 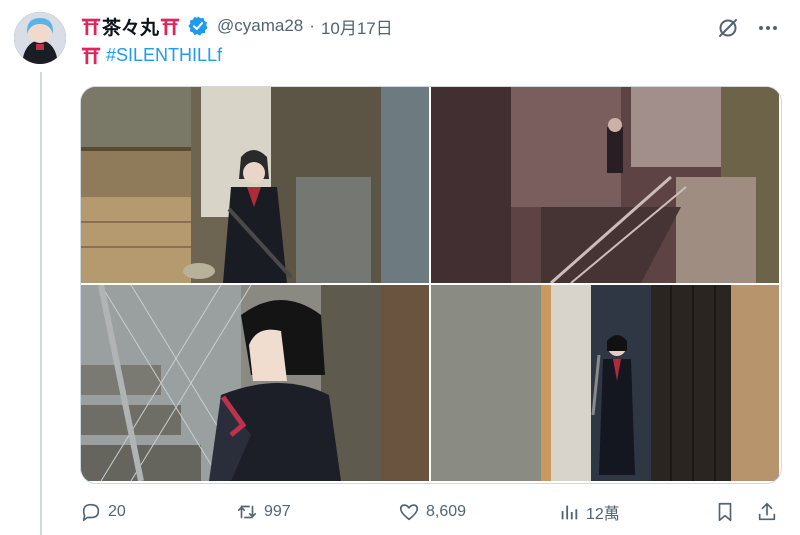 I want to click on display-name: 茶々丸, so click(x=130, y=26).